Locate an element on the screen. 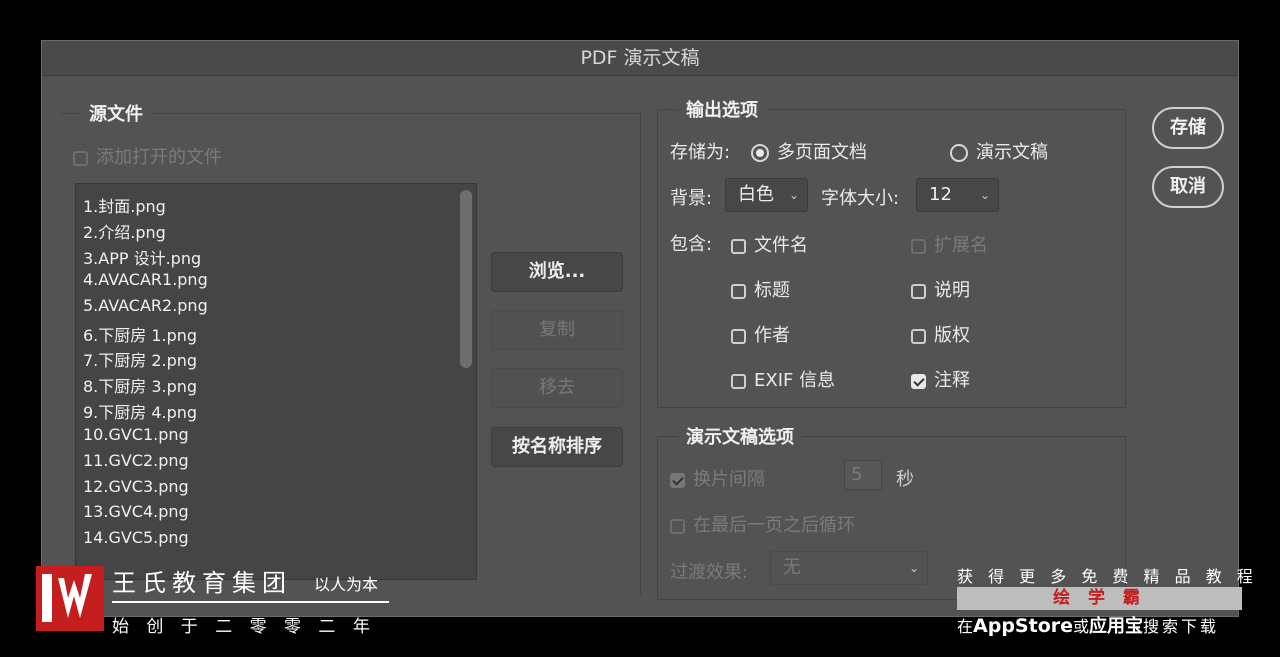  copyright-label: 版权 is located at coordinates (952, 335).